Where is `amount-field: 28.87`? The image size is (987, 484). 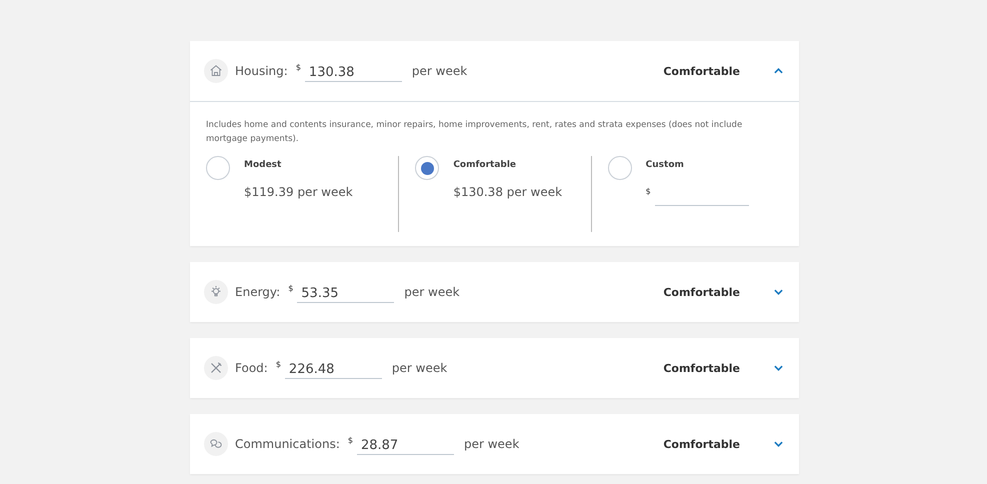 amount-field: 28.87 is located at coordinates (405, 444).